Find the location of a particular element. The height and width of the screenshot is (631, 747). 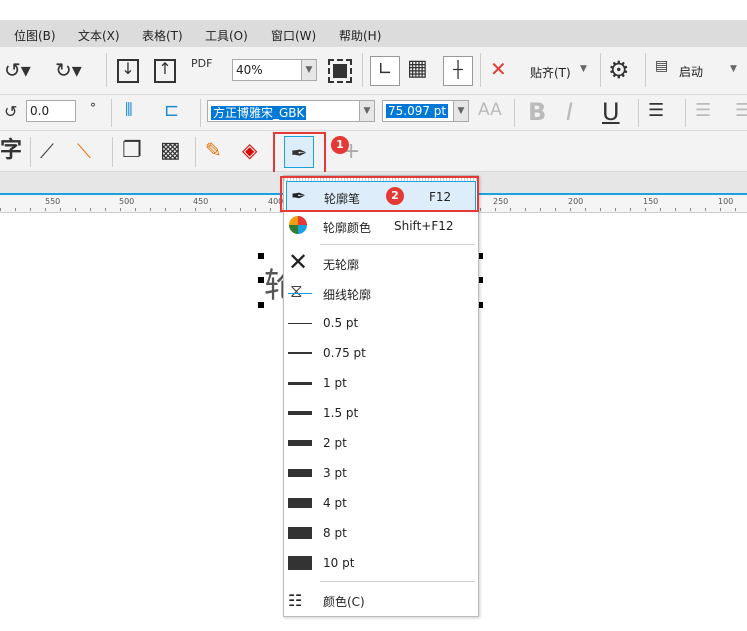

menu-item-0-5pt: 0.5 pt is located at coordinates (381, 323).